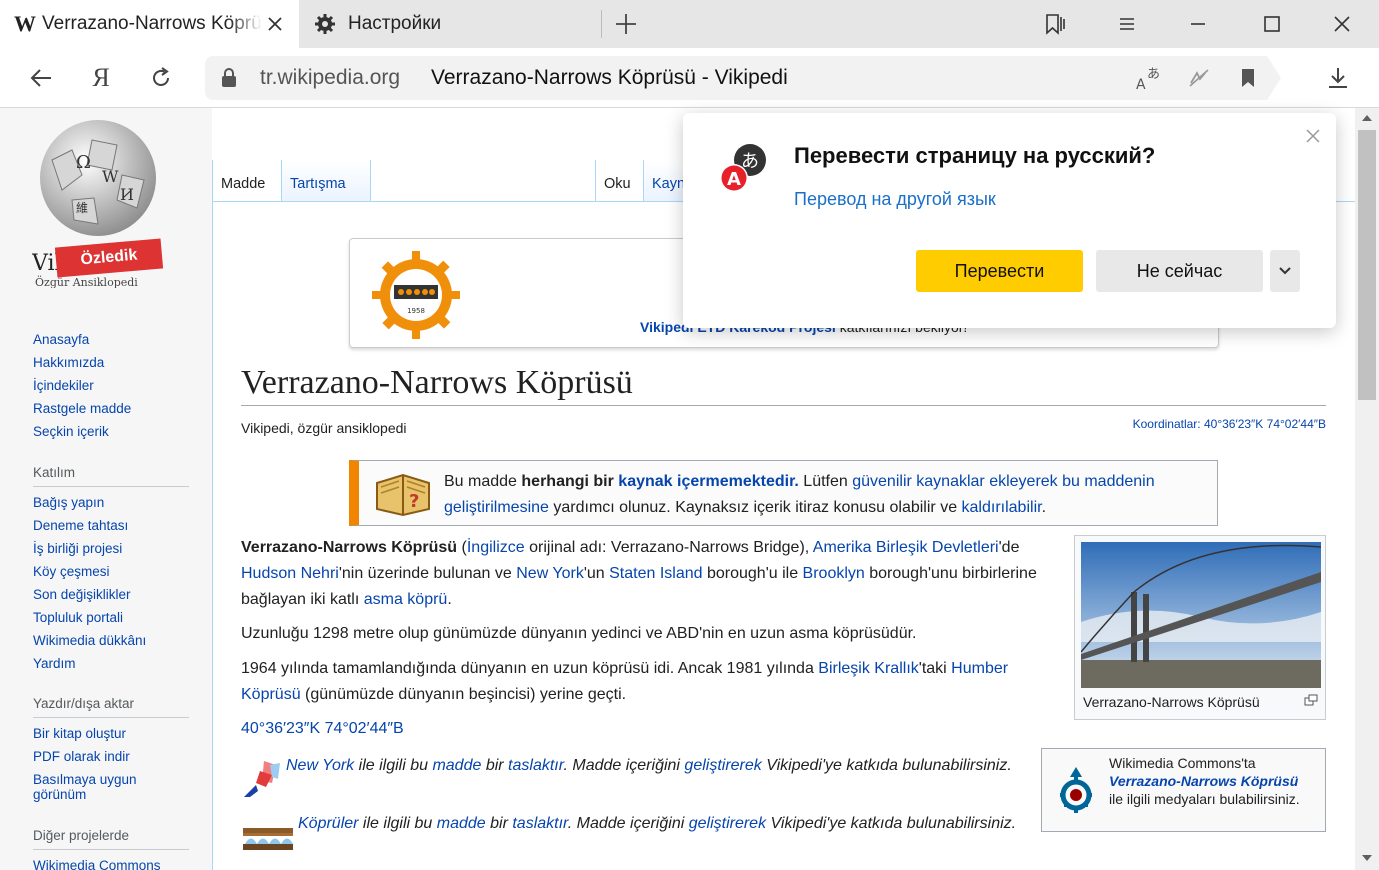 This screenshot has width=1379, height=870. What do you see at coordinates (111, 839) in the screenshot?
I see `nav-heading: Diğer projelerde` at bounding box center [111, 839].